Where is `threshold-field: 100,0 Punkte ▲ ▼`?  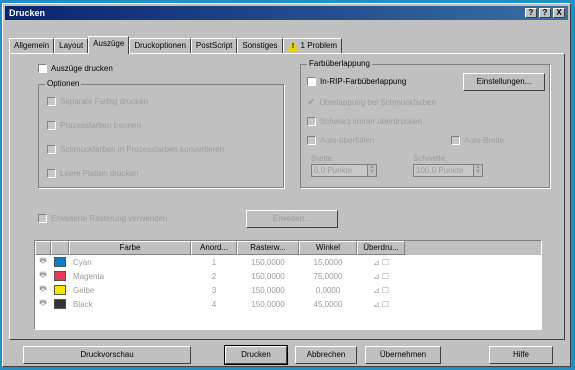 threshold-field: 100,0 Punkte ▲ ▼ is located at coordinates (448, 170).